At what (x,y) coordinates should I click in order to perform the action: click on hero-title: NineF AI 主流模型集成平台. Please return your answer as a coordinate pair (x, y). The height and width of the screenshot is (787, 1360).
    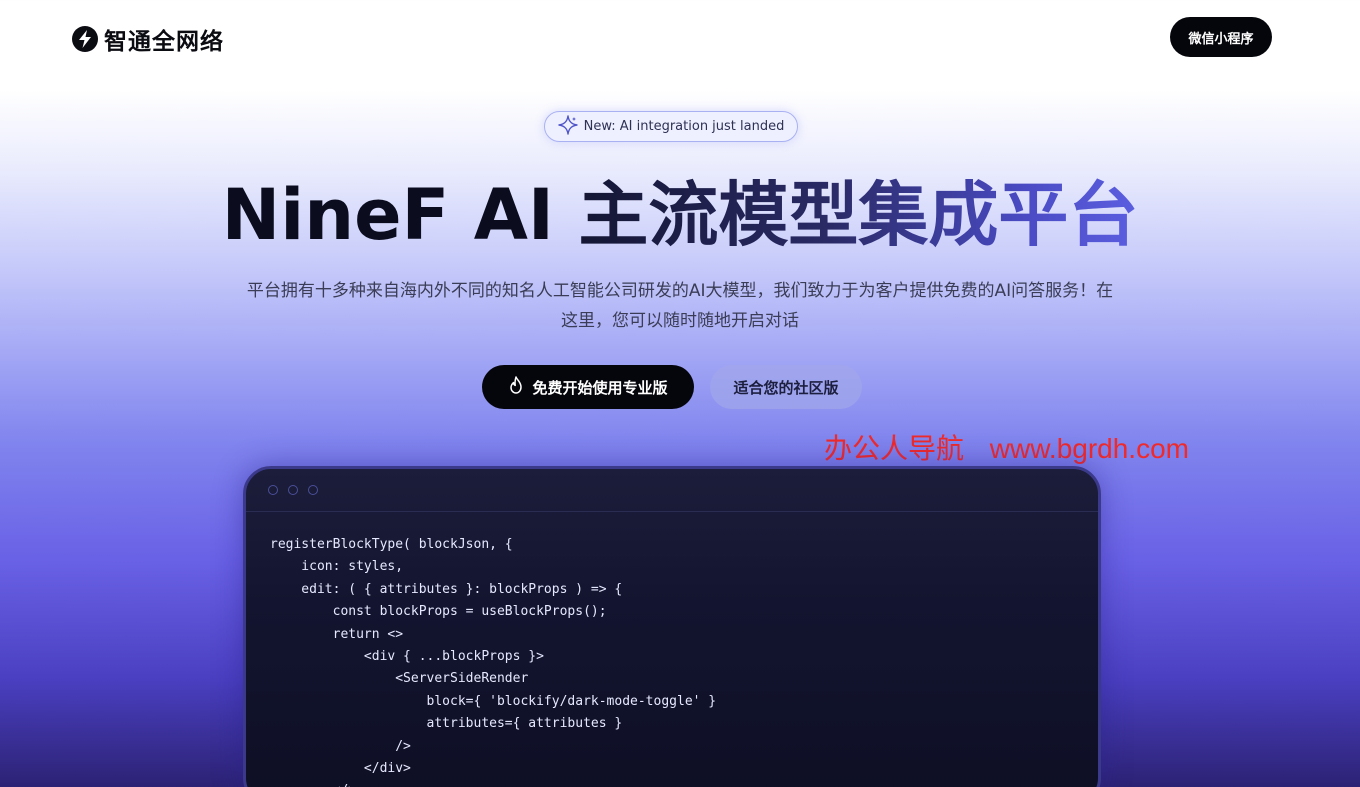
    Looking at the image, I should click on (680, 215).